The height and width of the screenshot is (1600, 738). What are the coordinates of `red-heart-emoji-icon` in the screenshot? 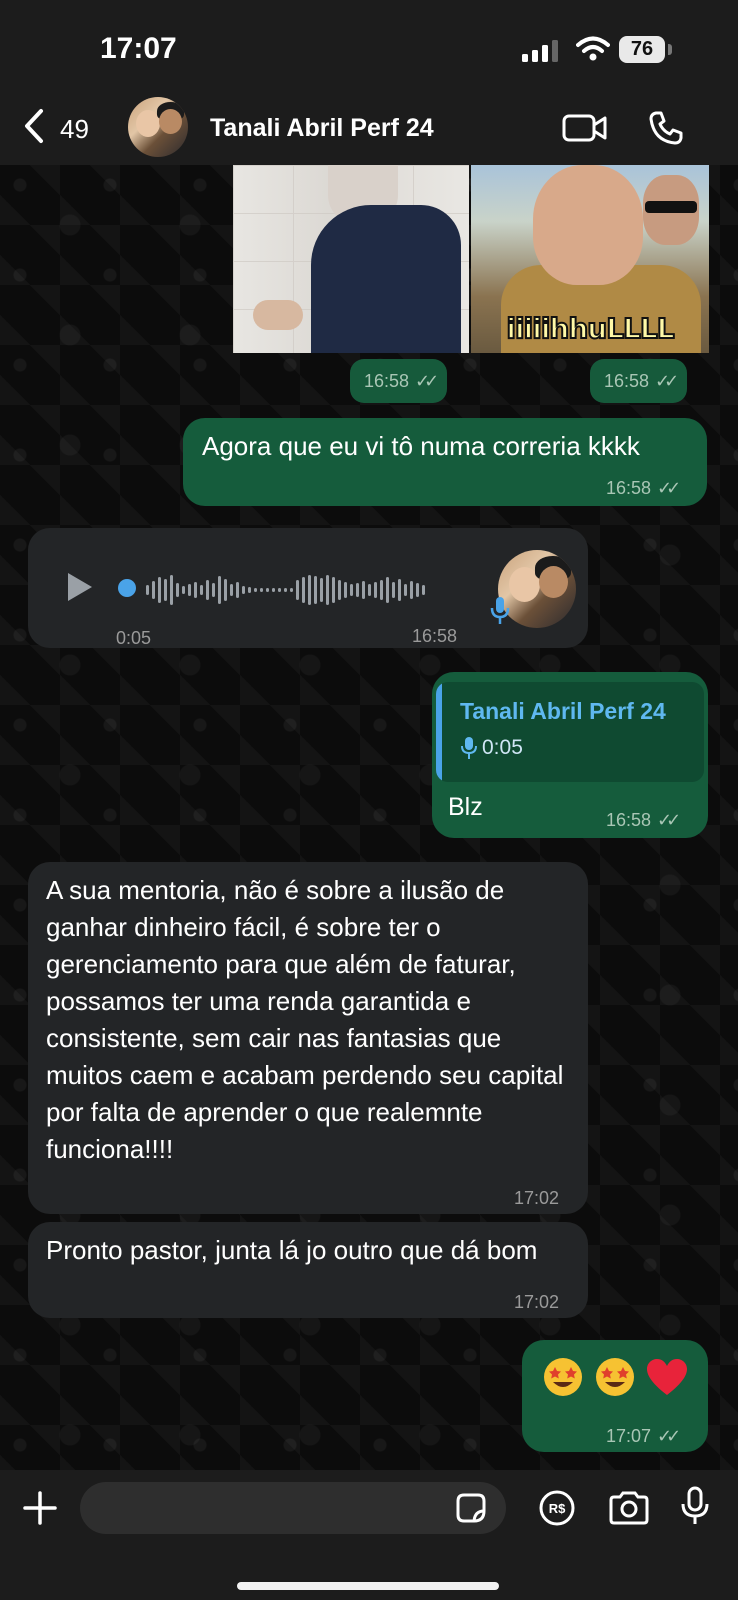 It's located at (667, 1377).